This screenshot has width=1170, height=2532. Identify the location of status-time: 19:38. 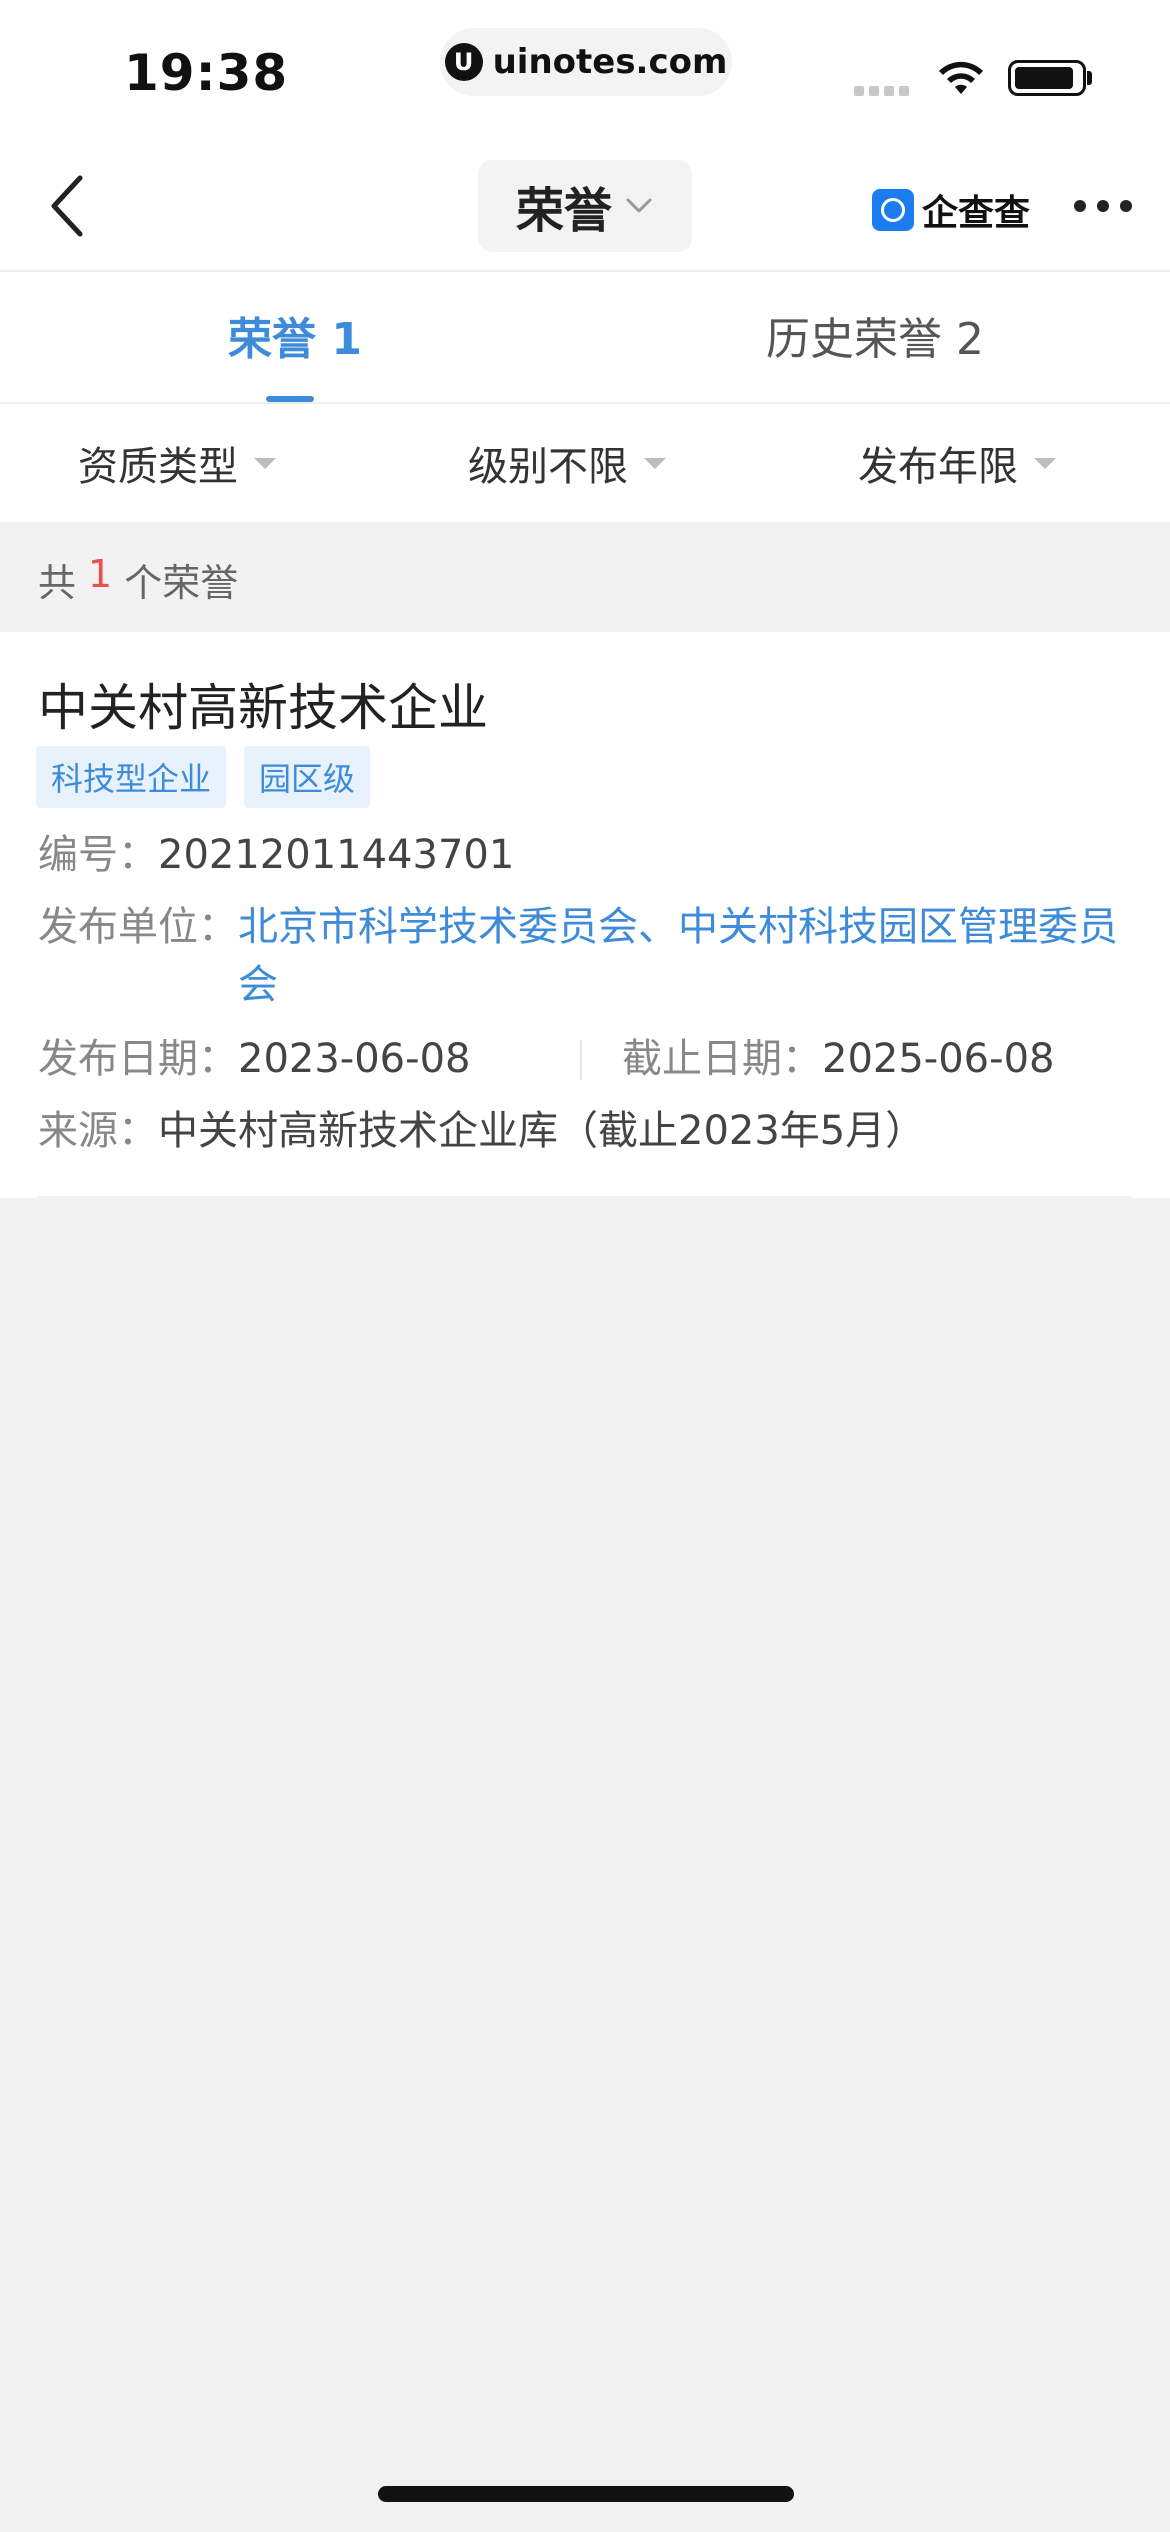
(206, 73).